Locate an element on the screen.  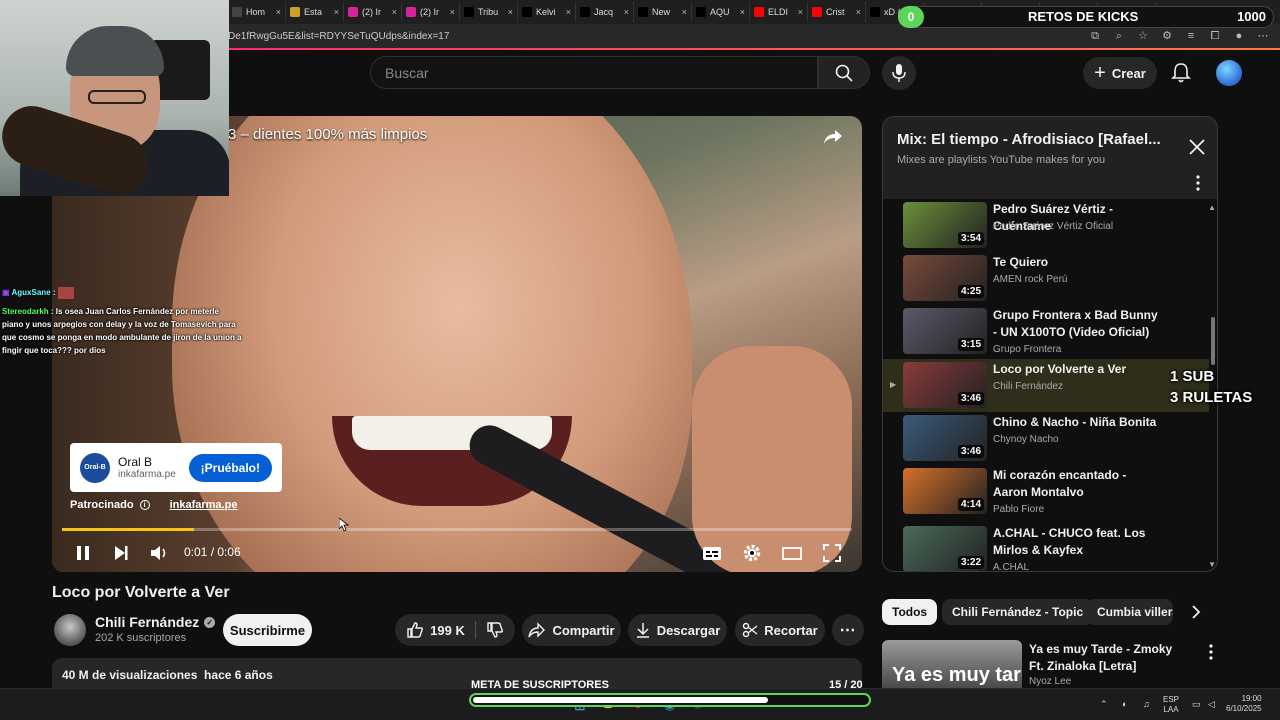
channel-name-text: Chili Fernández is located at coordinates (147, 622).